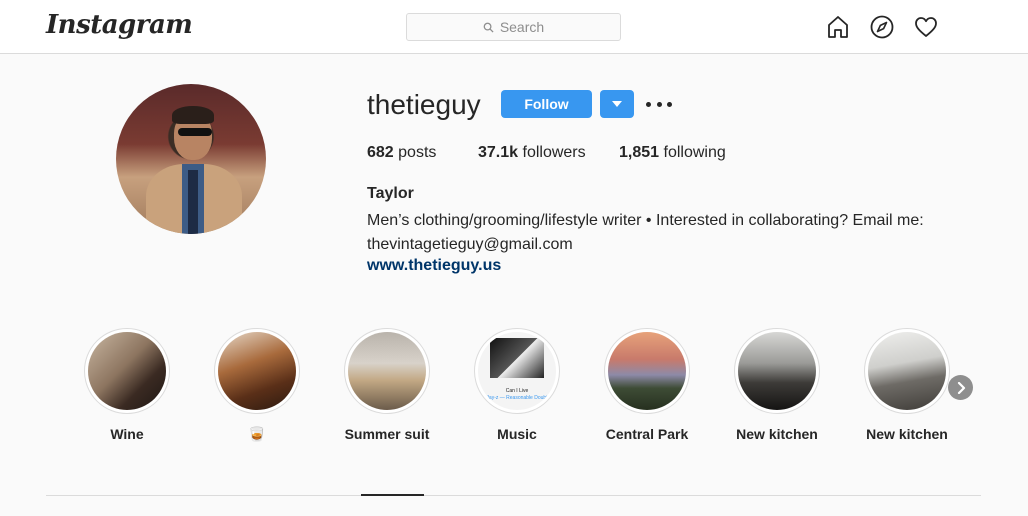 Image resolution: width=1028 pixels, height=516 pixels. I want to click on highlight-ring: Can I Live Jay-z — Reasonable Doubt, so click(517, 371).